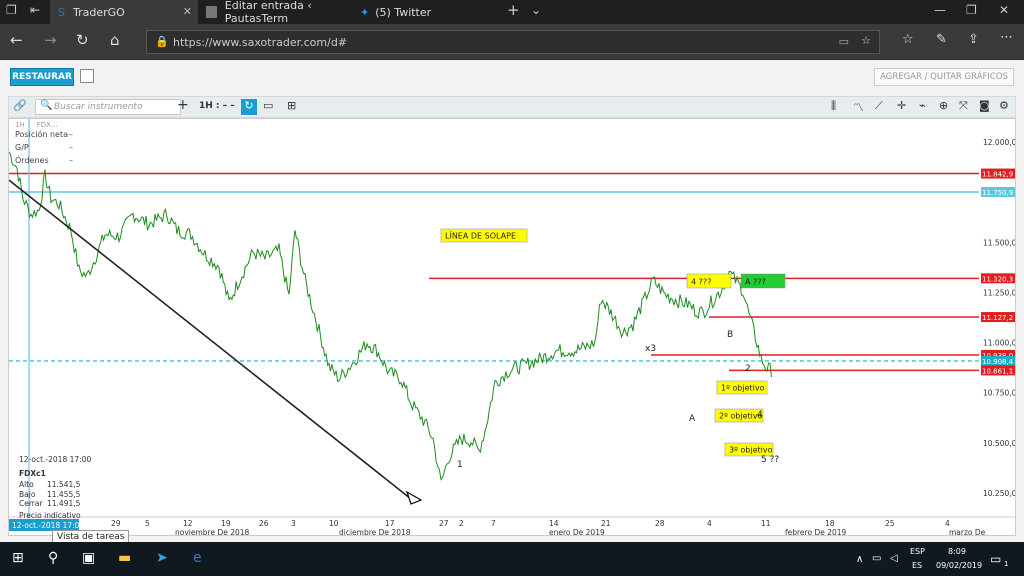 The height and width of the screenshot is (576, 1024). Describe the element at coordinates (997, 371) in the screenshot. I see `price-level-label: 10.861,1` at that location.